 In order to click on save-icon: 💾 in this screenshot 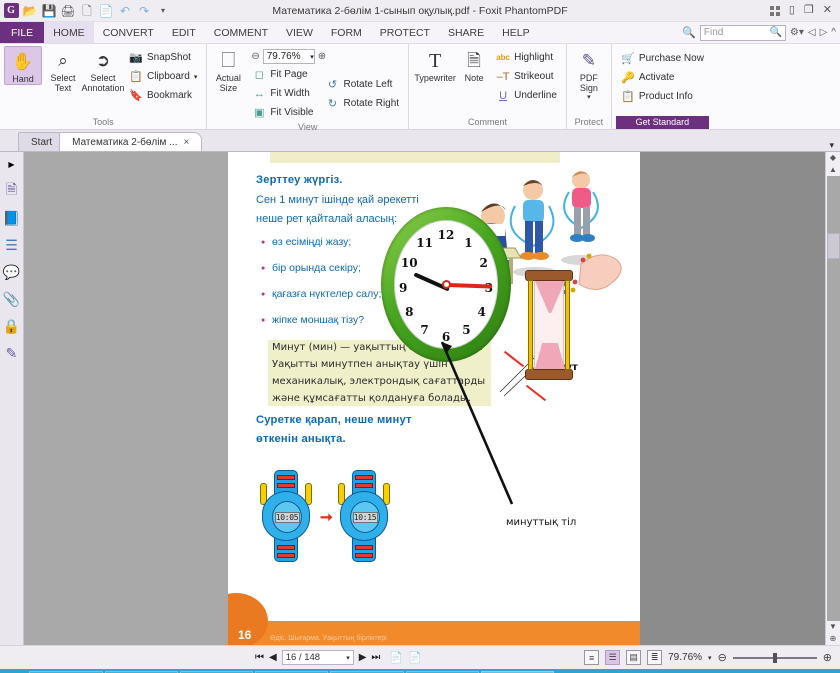, I will do `click(49, 11)`.